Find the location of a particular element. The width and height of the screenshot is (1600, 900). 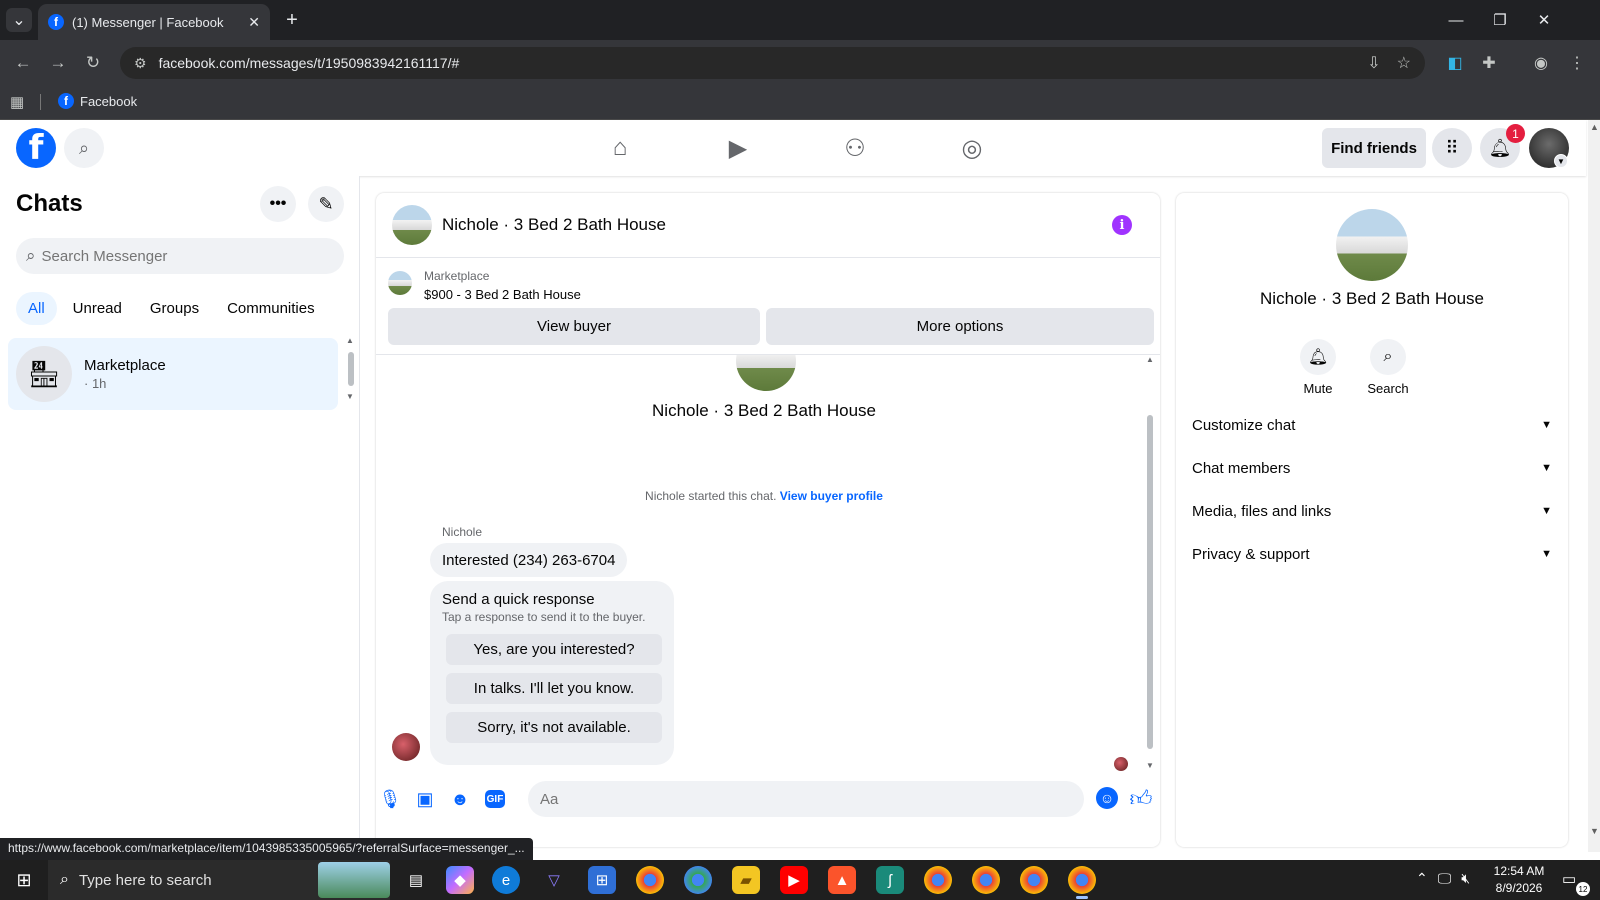

thread-scrollbar: ▲ ▼ is located at coordinates (1150, 565).